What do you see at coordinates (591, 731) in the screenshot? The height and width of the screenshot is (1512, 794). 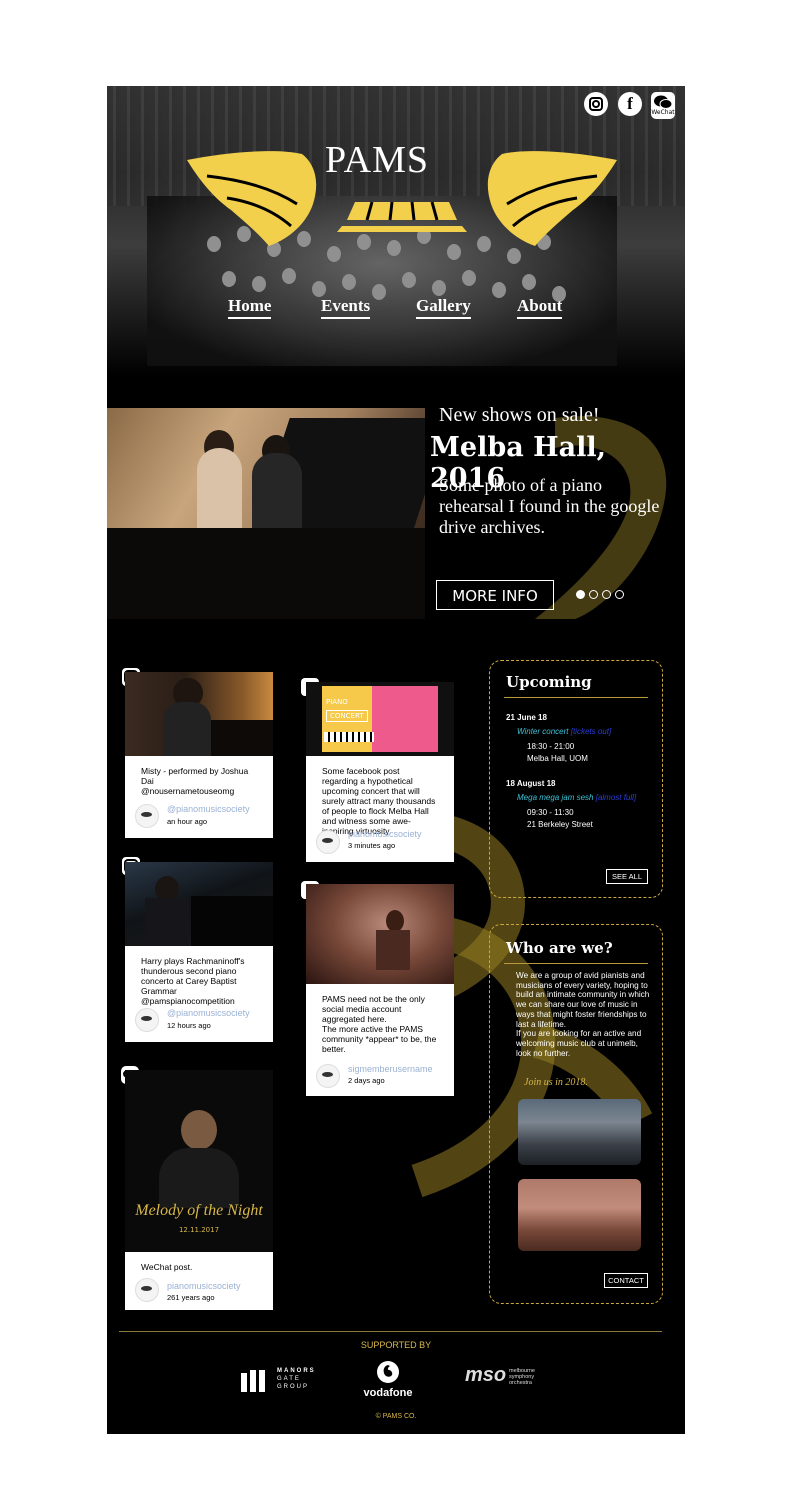 I see `event-tag: [tickets out]` at bounding box center [591, 731].